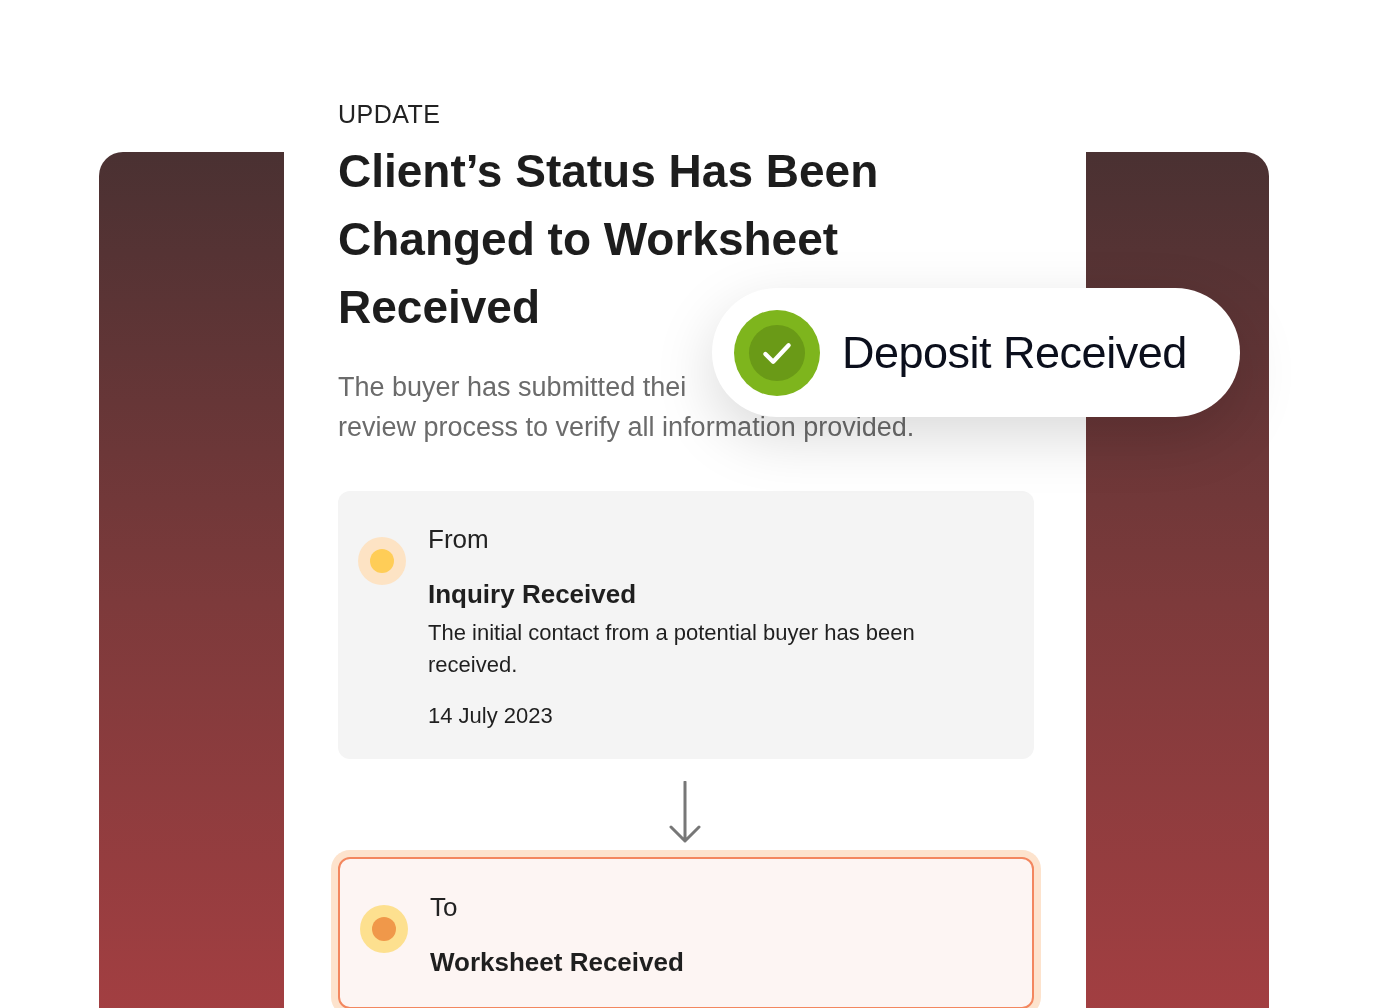 The height and width of the screenshot is (1008, 1376). I want to click on down-arrow-icon, so click(685, 812).